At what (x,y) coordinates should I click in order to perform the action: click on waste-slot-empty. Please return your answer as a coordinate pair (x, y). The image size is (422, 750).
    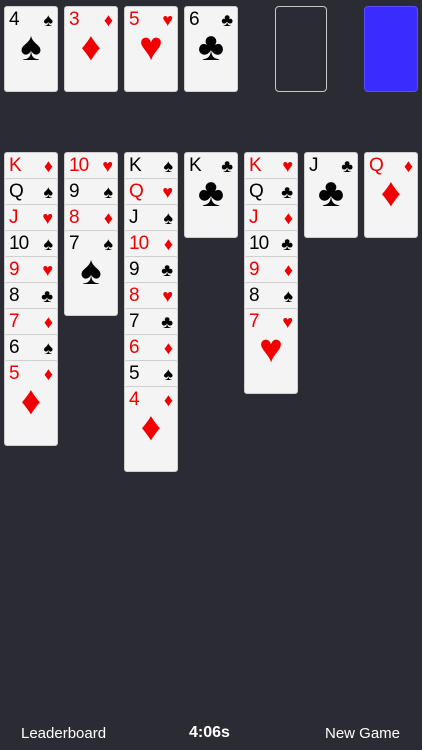
    Looking at the image, I should click on (301, 49).